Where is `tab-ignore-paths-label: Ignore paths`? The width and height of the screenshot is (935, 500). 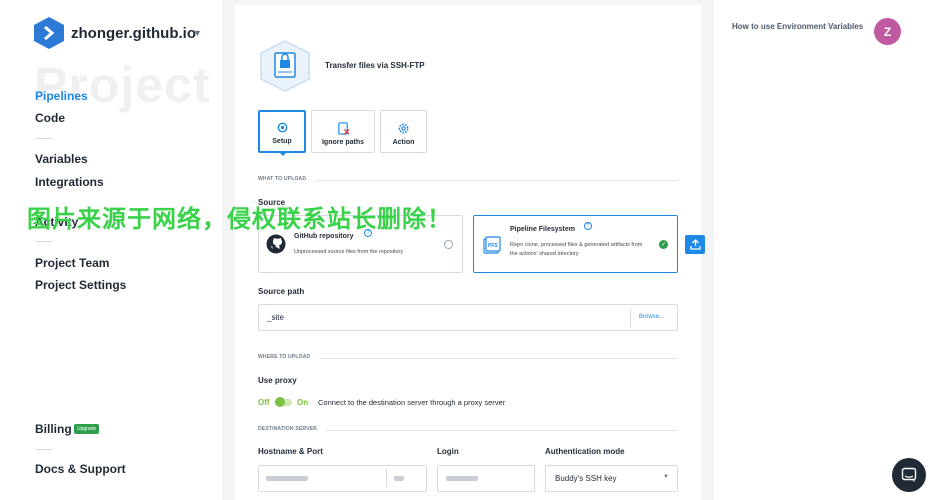 tab-ignore-paths-label: Ignore paths is located at coordinates (342, 142).